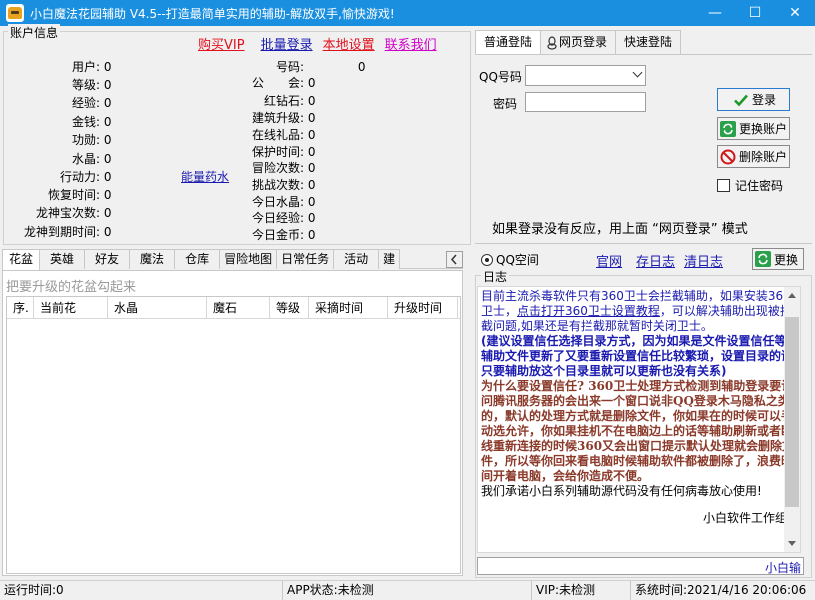 This screenshot has width=815, height=600. What do you see at coordinates (221, 43) in the screenshot?
I see `buy-vip-link: 购买VIP` at bounding box center [221, 43].